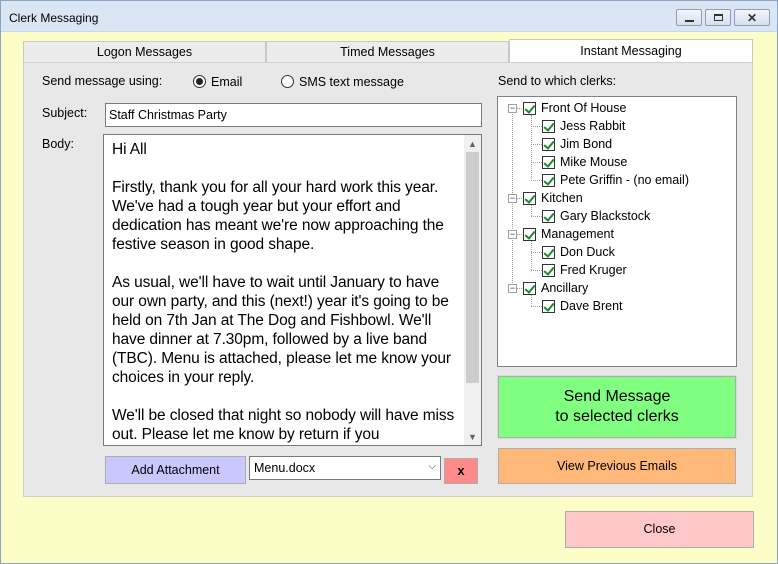 The image size is (778, 564). What do you see at coordinates (624, 180) in the screenshot?
I see `clerk-name: Pete Griffin - (no email)` at bounding box center [624, 180].